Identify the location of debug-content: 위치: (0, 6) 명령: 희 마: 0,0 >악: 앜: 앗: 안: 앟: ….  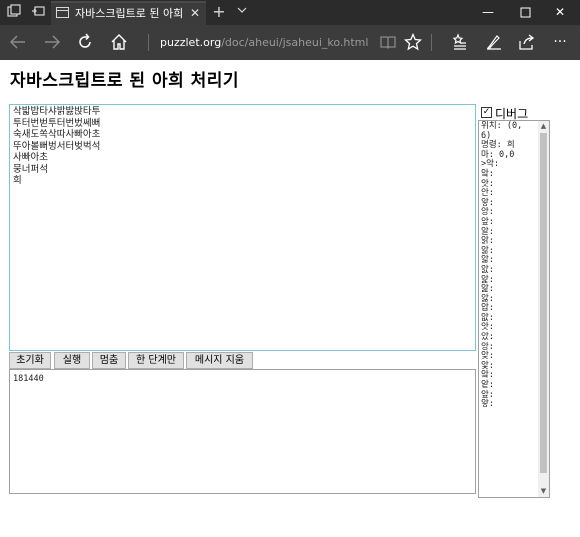
(502, 265).